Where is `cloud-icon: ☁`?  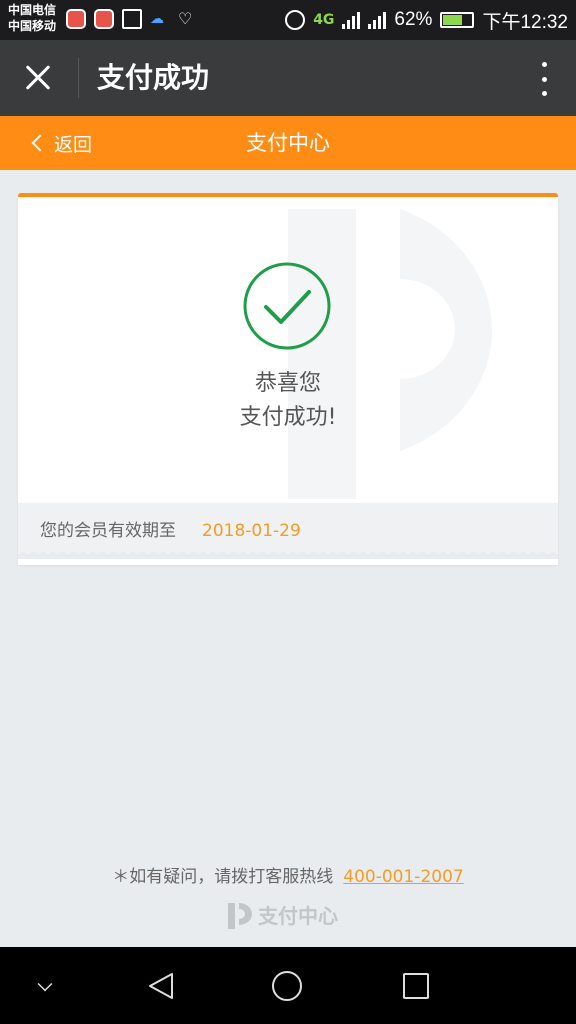 cloud-icon: ☁ is located at coordinates (157, 19).